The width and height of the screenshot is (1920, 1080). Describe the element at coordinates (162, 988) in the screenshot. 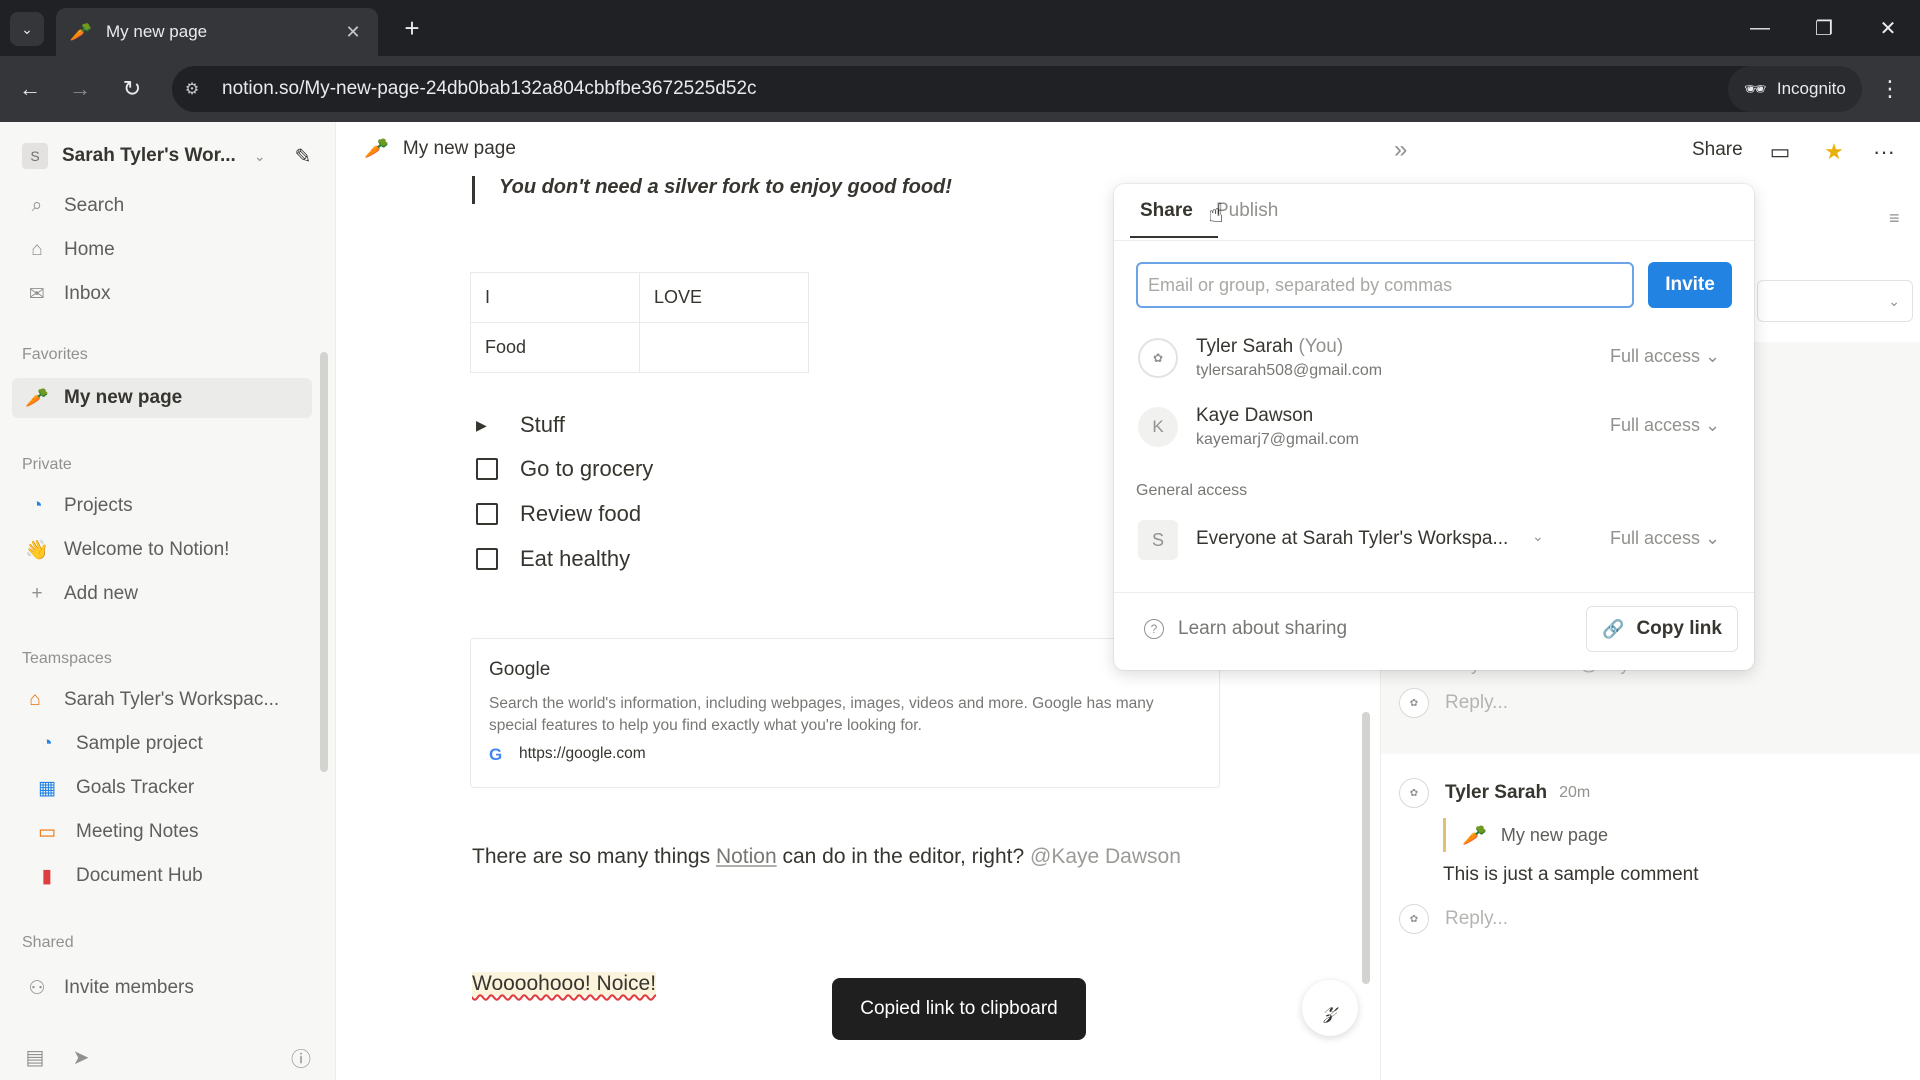

I see `invite-members-button: ⚇ Invite members` at that location.